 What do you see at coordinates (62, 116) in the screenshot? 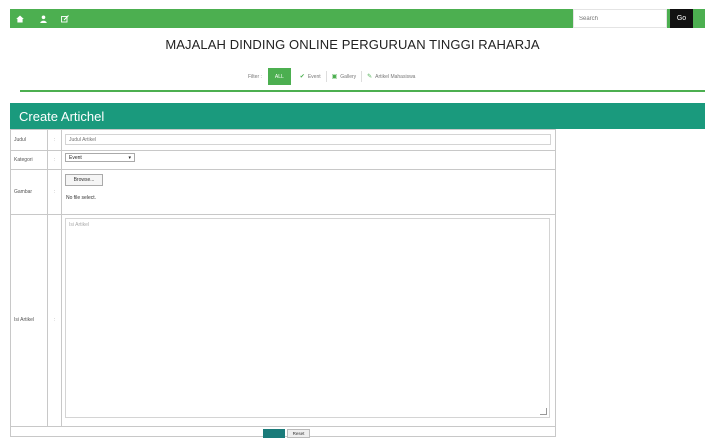
I see `panel-title: Create Artichel` at bounding box center [62, 116].